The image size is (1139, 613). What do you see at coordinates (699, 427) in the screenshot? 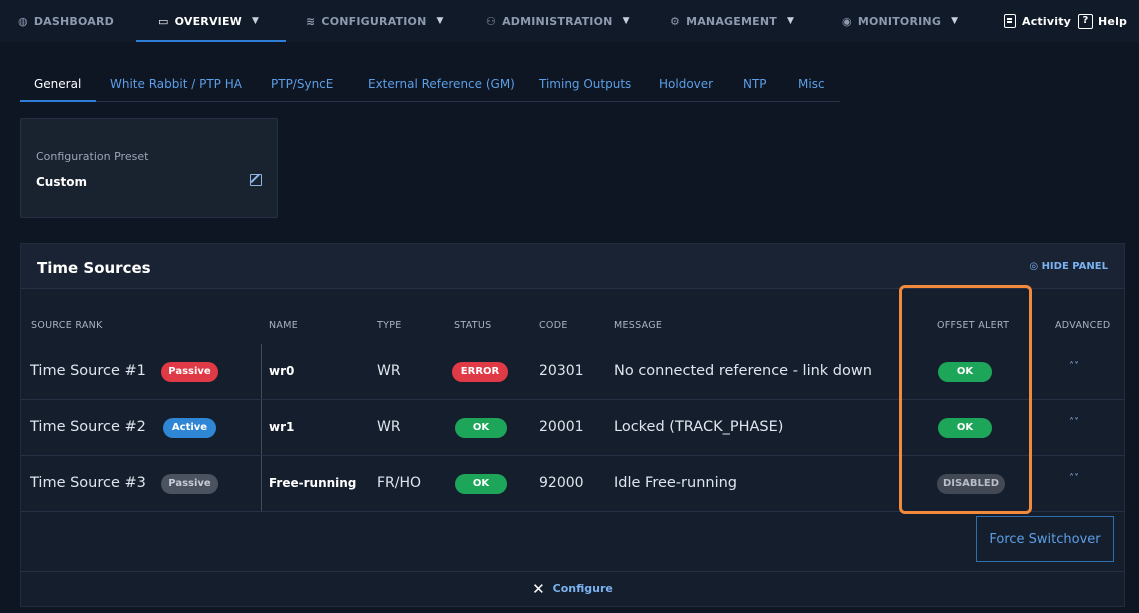
I see `status-message: Locked (TRACK_PHASE)` at bounding box center [699, 427].